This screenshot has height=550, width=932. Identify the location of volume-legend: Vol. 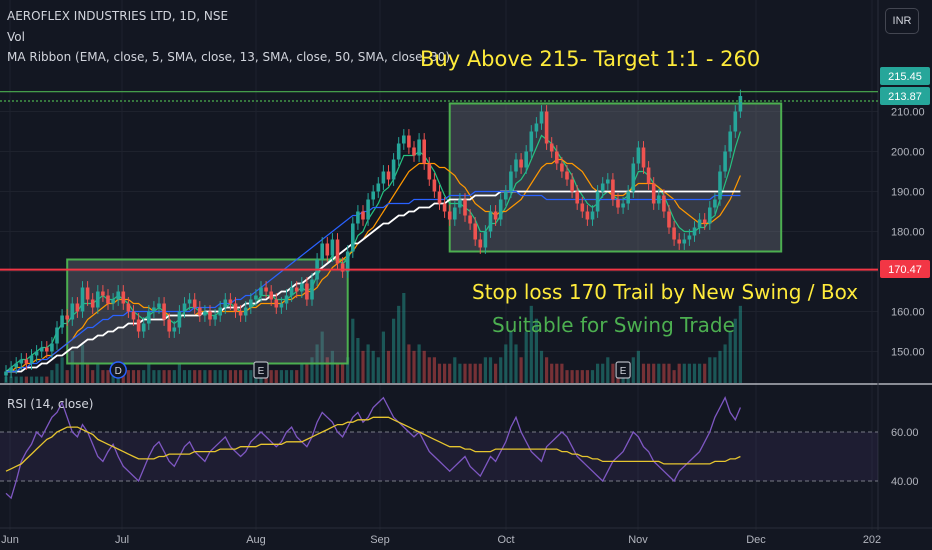
(16, 37).